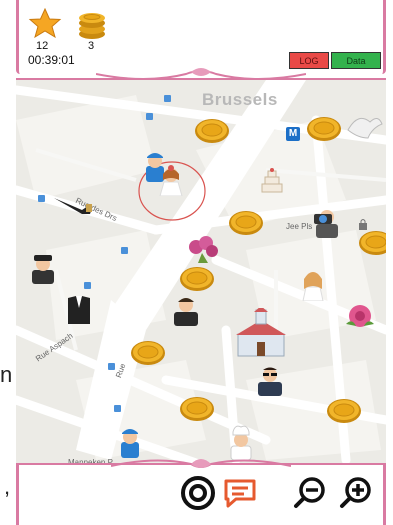  What do you see at coordinates (293, 134) in the screenshot?
I see `metro-icon: M` at bounding box center [293, 134].